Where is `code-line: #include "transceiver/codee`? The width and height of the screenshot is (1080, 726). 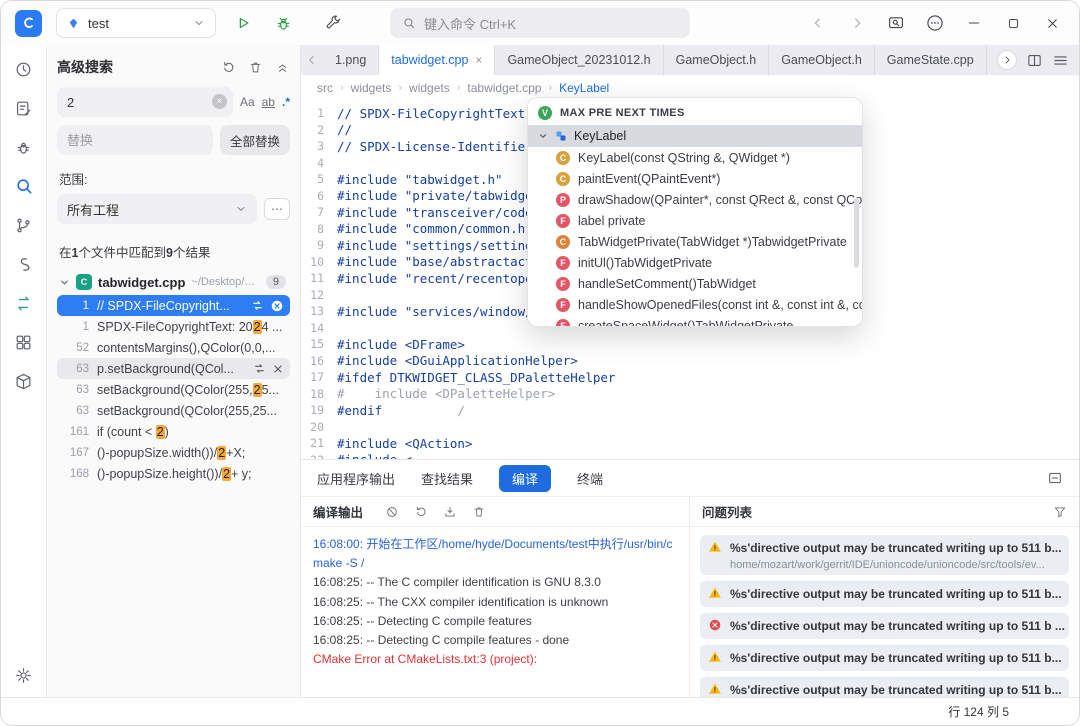 code-line: #include "transceiver/codee is located at coordinates (438, 212).